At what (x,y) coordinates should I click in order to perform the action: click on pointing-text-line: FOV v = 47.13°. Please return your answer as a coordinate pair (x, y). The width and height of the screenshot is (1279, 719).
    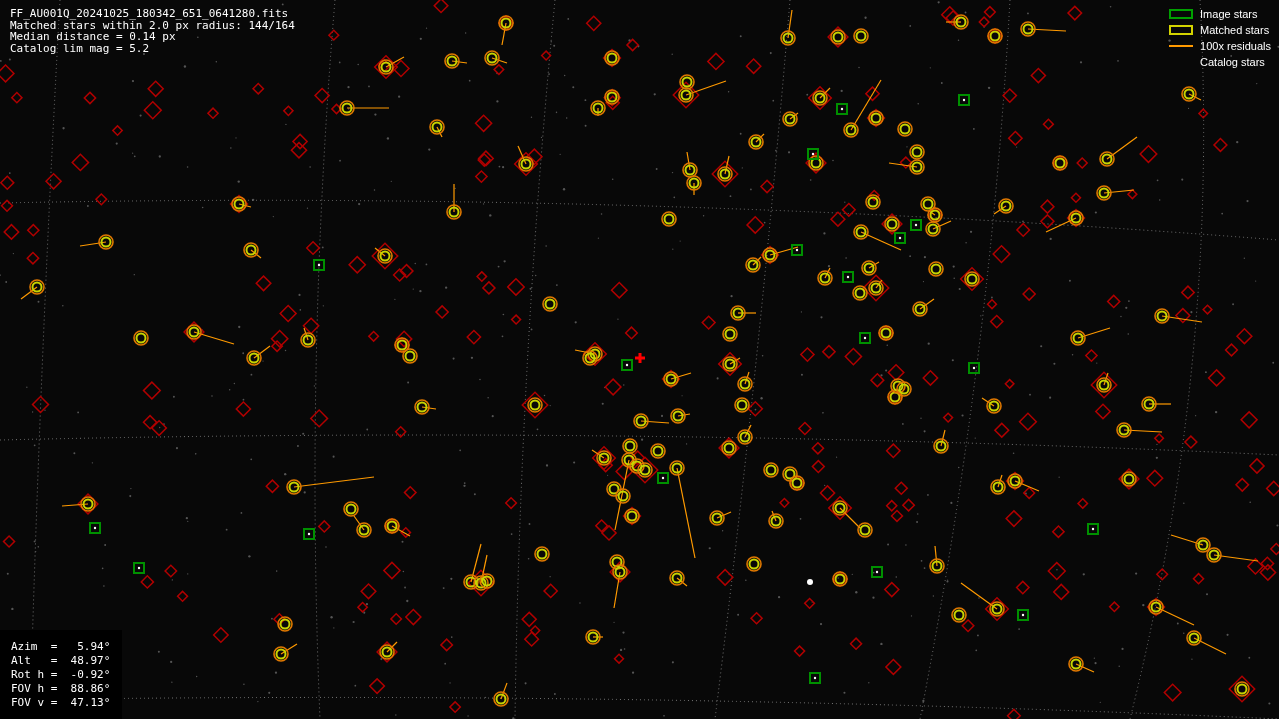
    Looking at the image, I should click on (61, 702).